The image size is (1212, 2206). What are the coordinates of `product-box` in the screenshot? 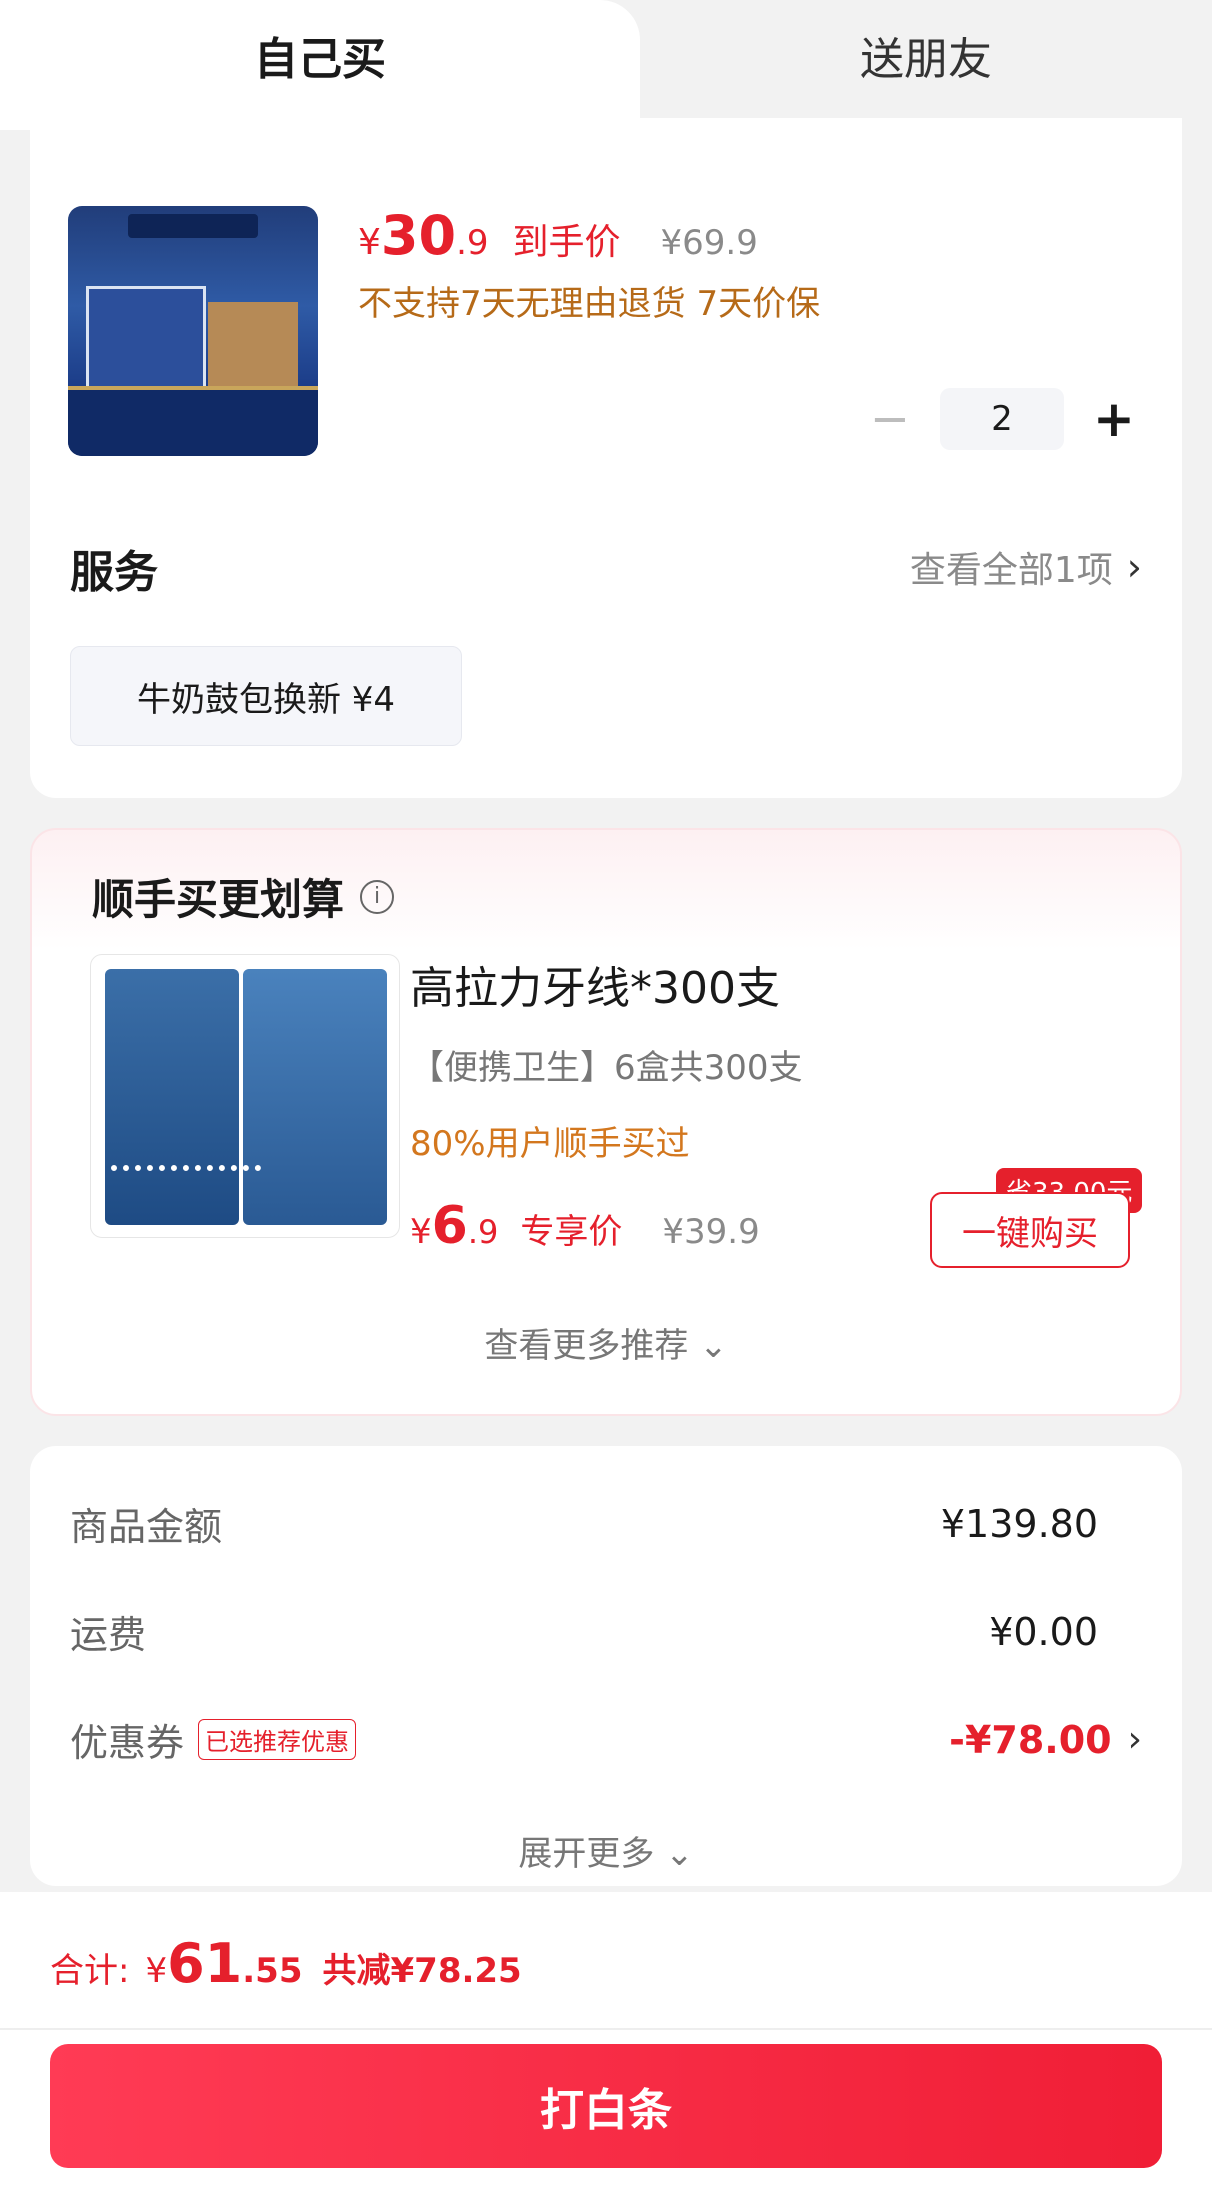 It's located at (146, 341).